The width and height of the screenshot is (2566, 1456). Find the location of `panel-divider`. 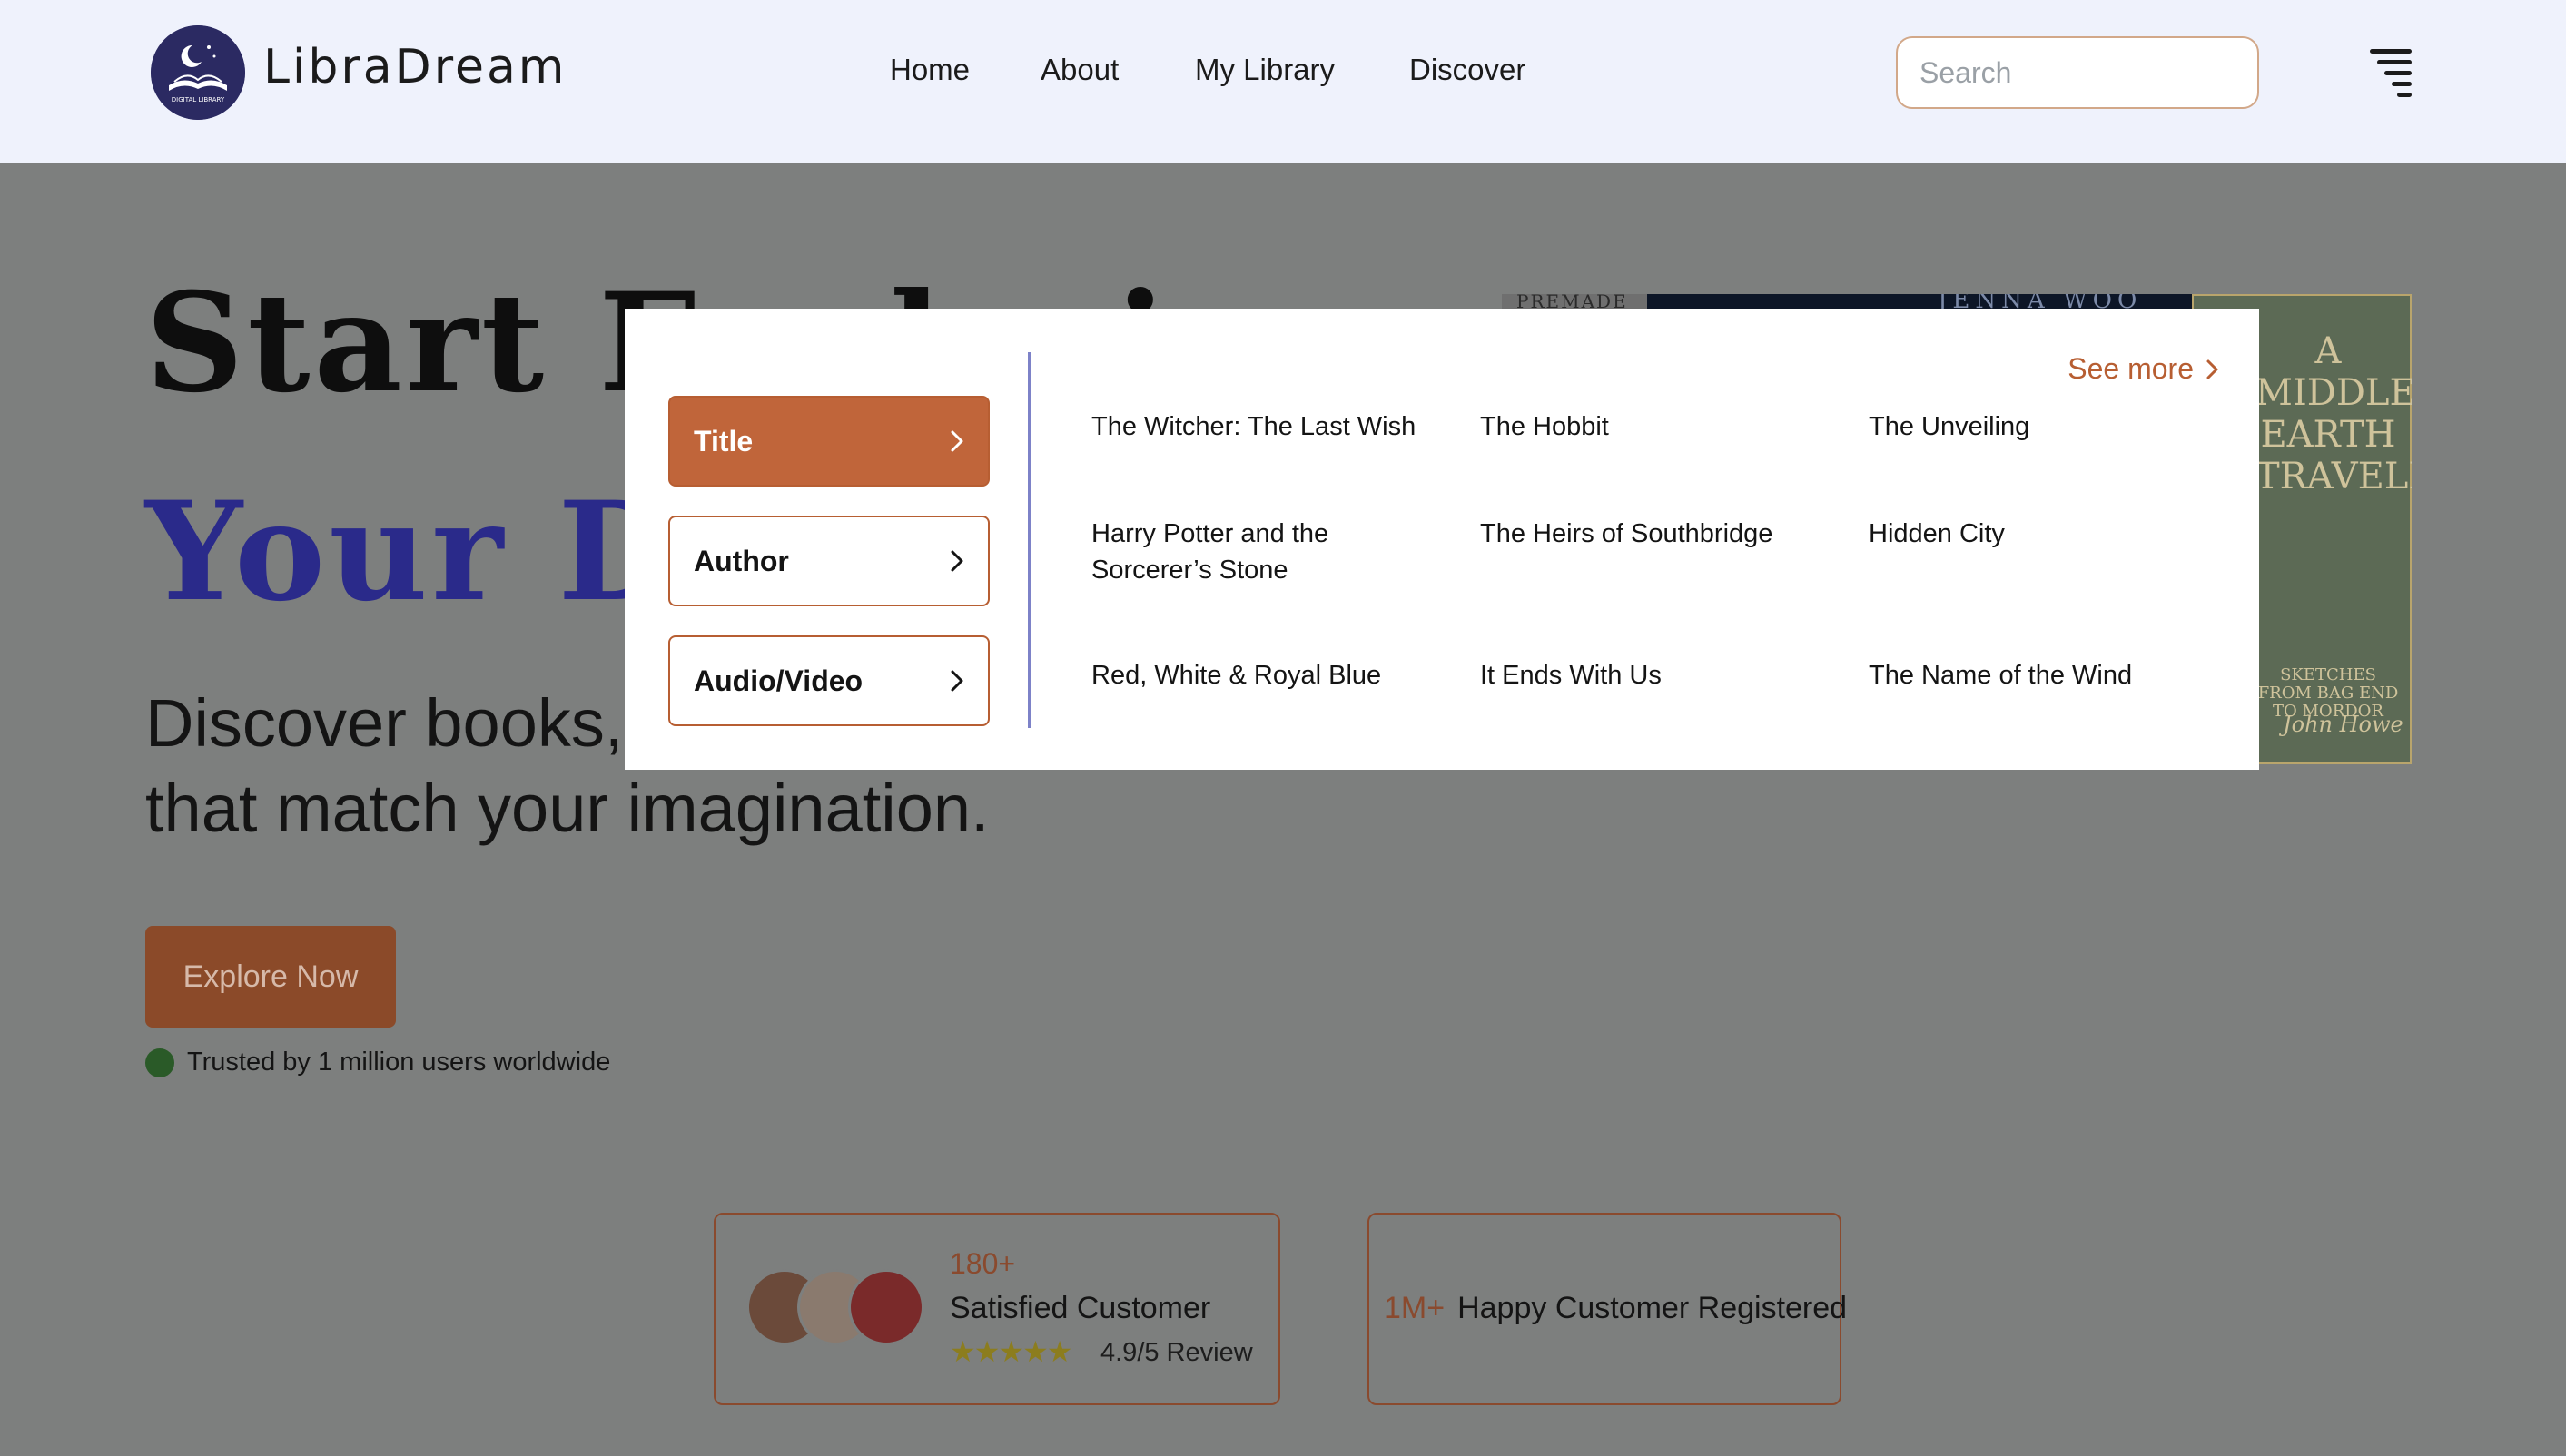

panel-divider is located at coordinates (1029, 540).